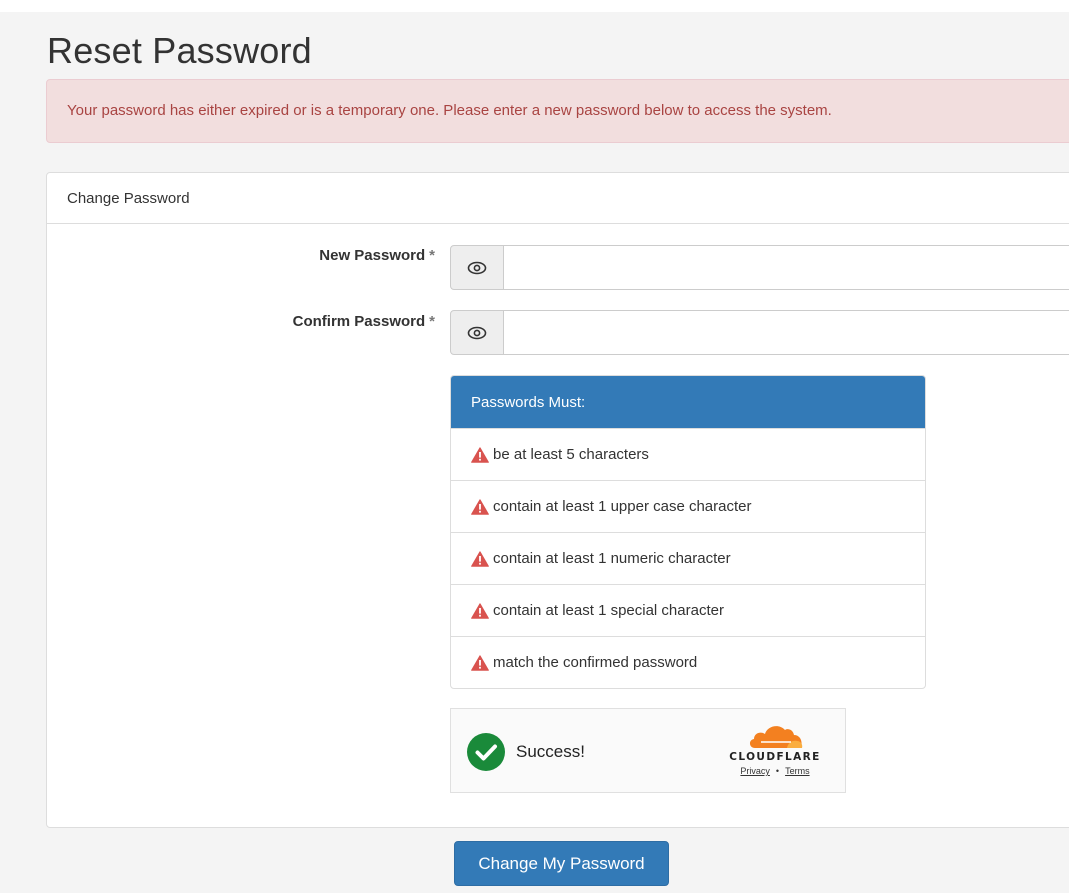 The image size is (1069, 893). Describe the element at coordinates (608, 610) in the screenshot. I see `rule-text: contain at least 1 special character` at that location.